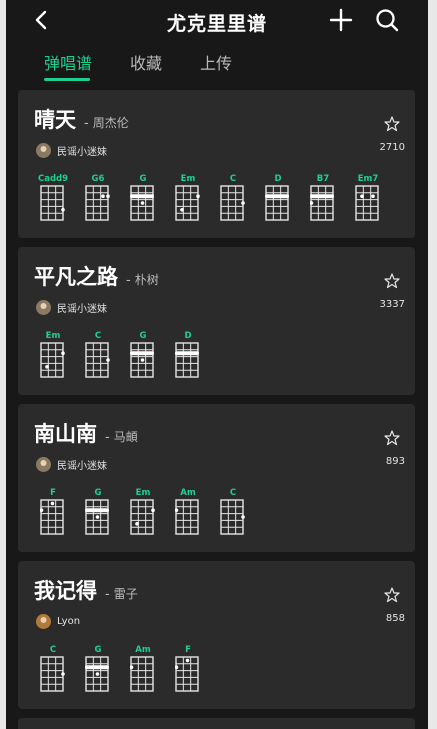  I want to click on artist-name: 朴树, so click(146, 280).